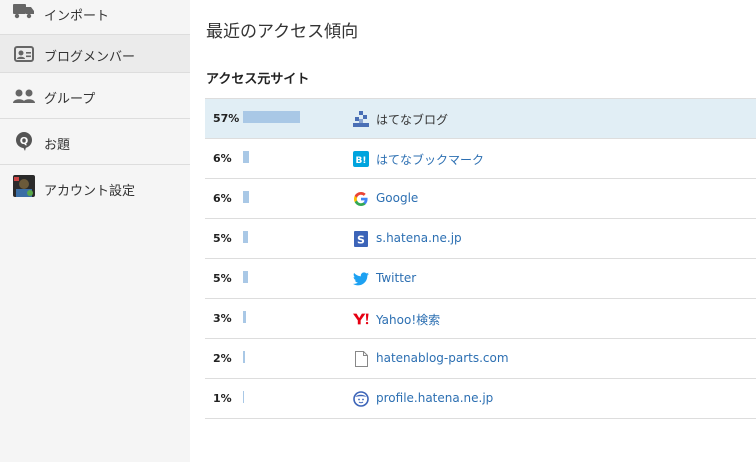  I want to click on group-icon, so click(24, 96).